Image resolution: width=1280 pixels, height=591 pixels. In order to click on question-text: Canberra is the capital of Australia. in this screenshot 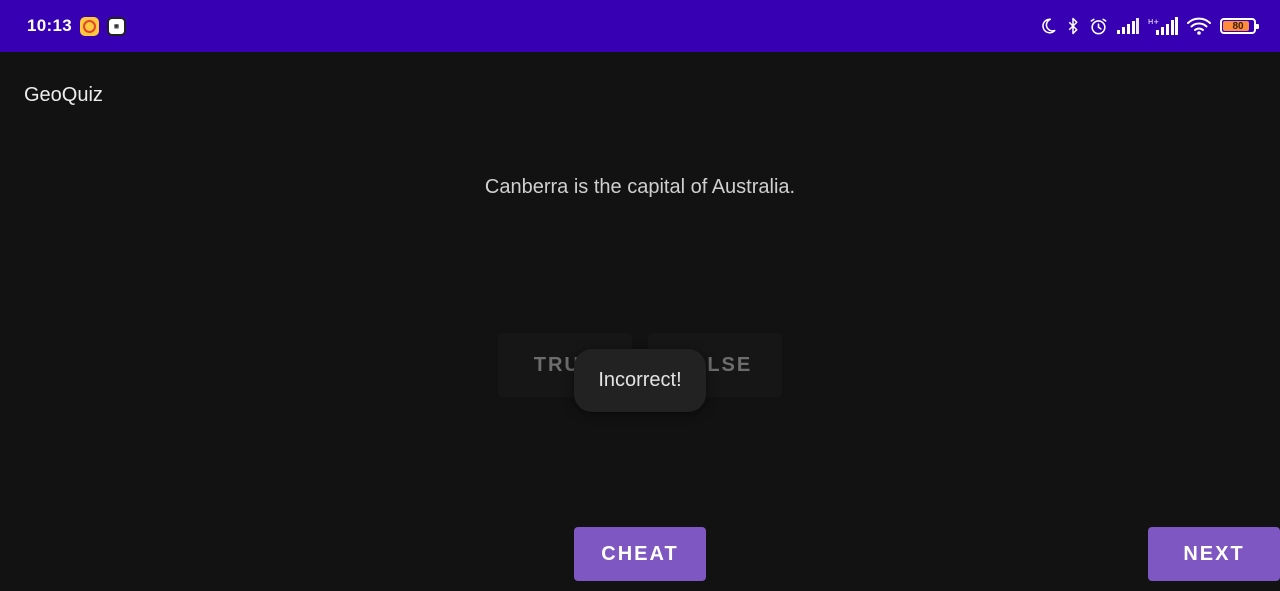, I will do `click(640, 187)`.